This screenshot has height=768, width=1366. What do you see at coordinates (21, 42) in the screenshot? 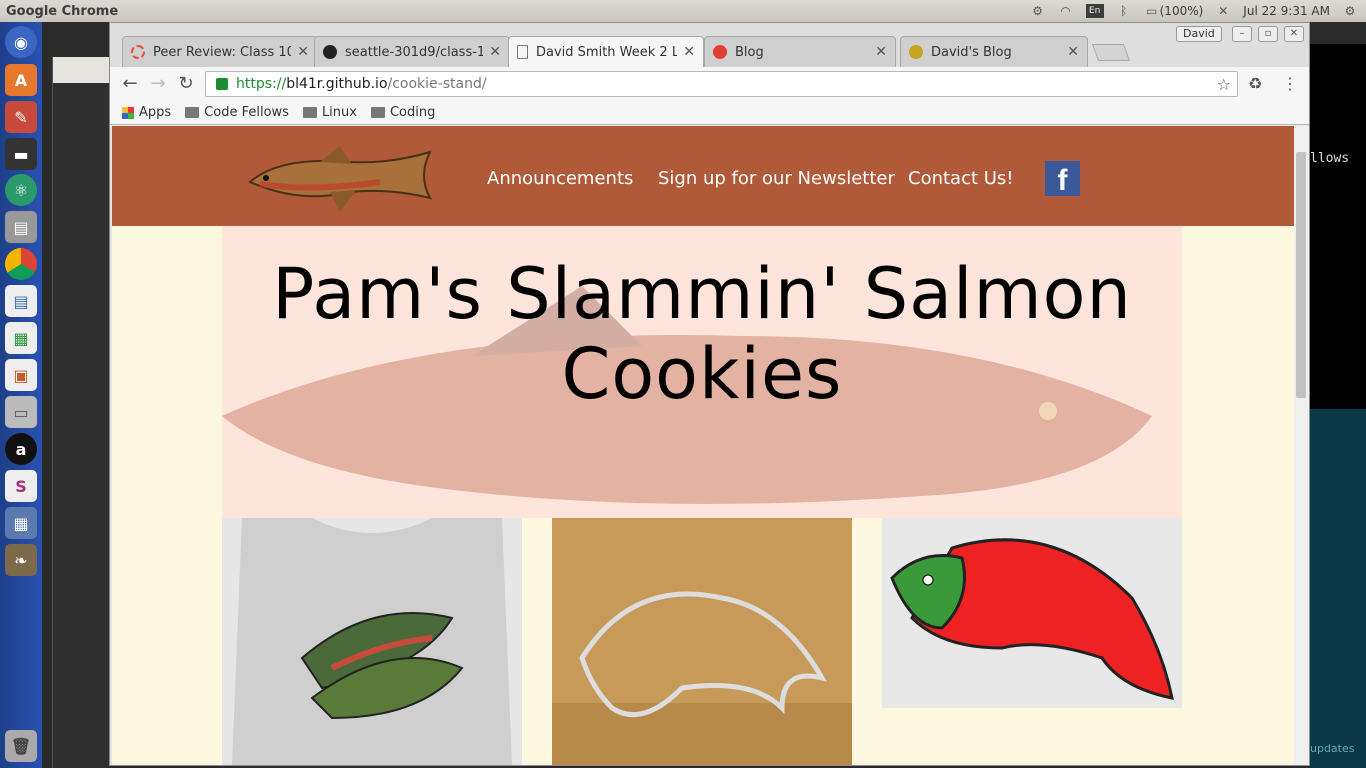
I see `dash-home-icon: ◉` at bounding box center [21, 42].